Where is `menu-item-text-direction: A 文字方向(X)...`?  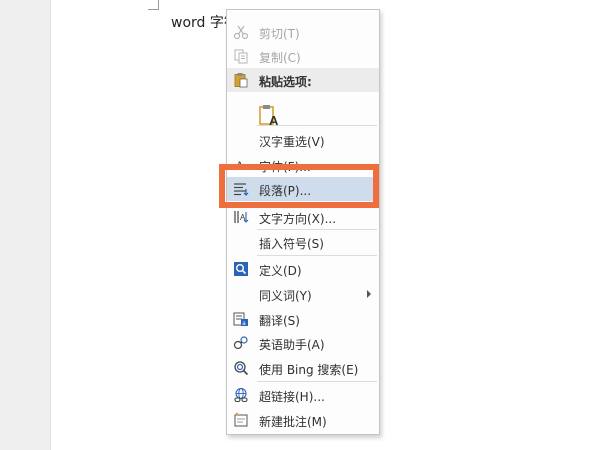
menu-item-text-direction: A 文字方向(X)... is located at coordinates (303, 217).